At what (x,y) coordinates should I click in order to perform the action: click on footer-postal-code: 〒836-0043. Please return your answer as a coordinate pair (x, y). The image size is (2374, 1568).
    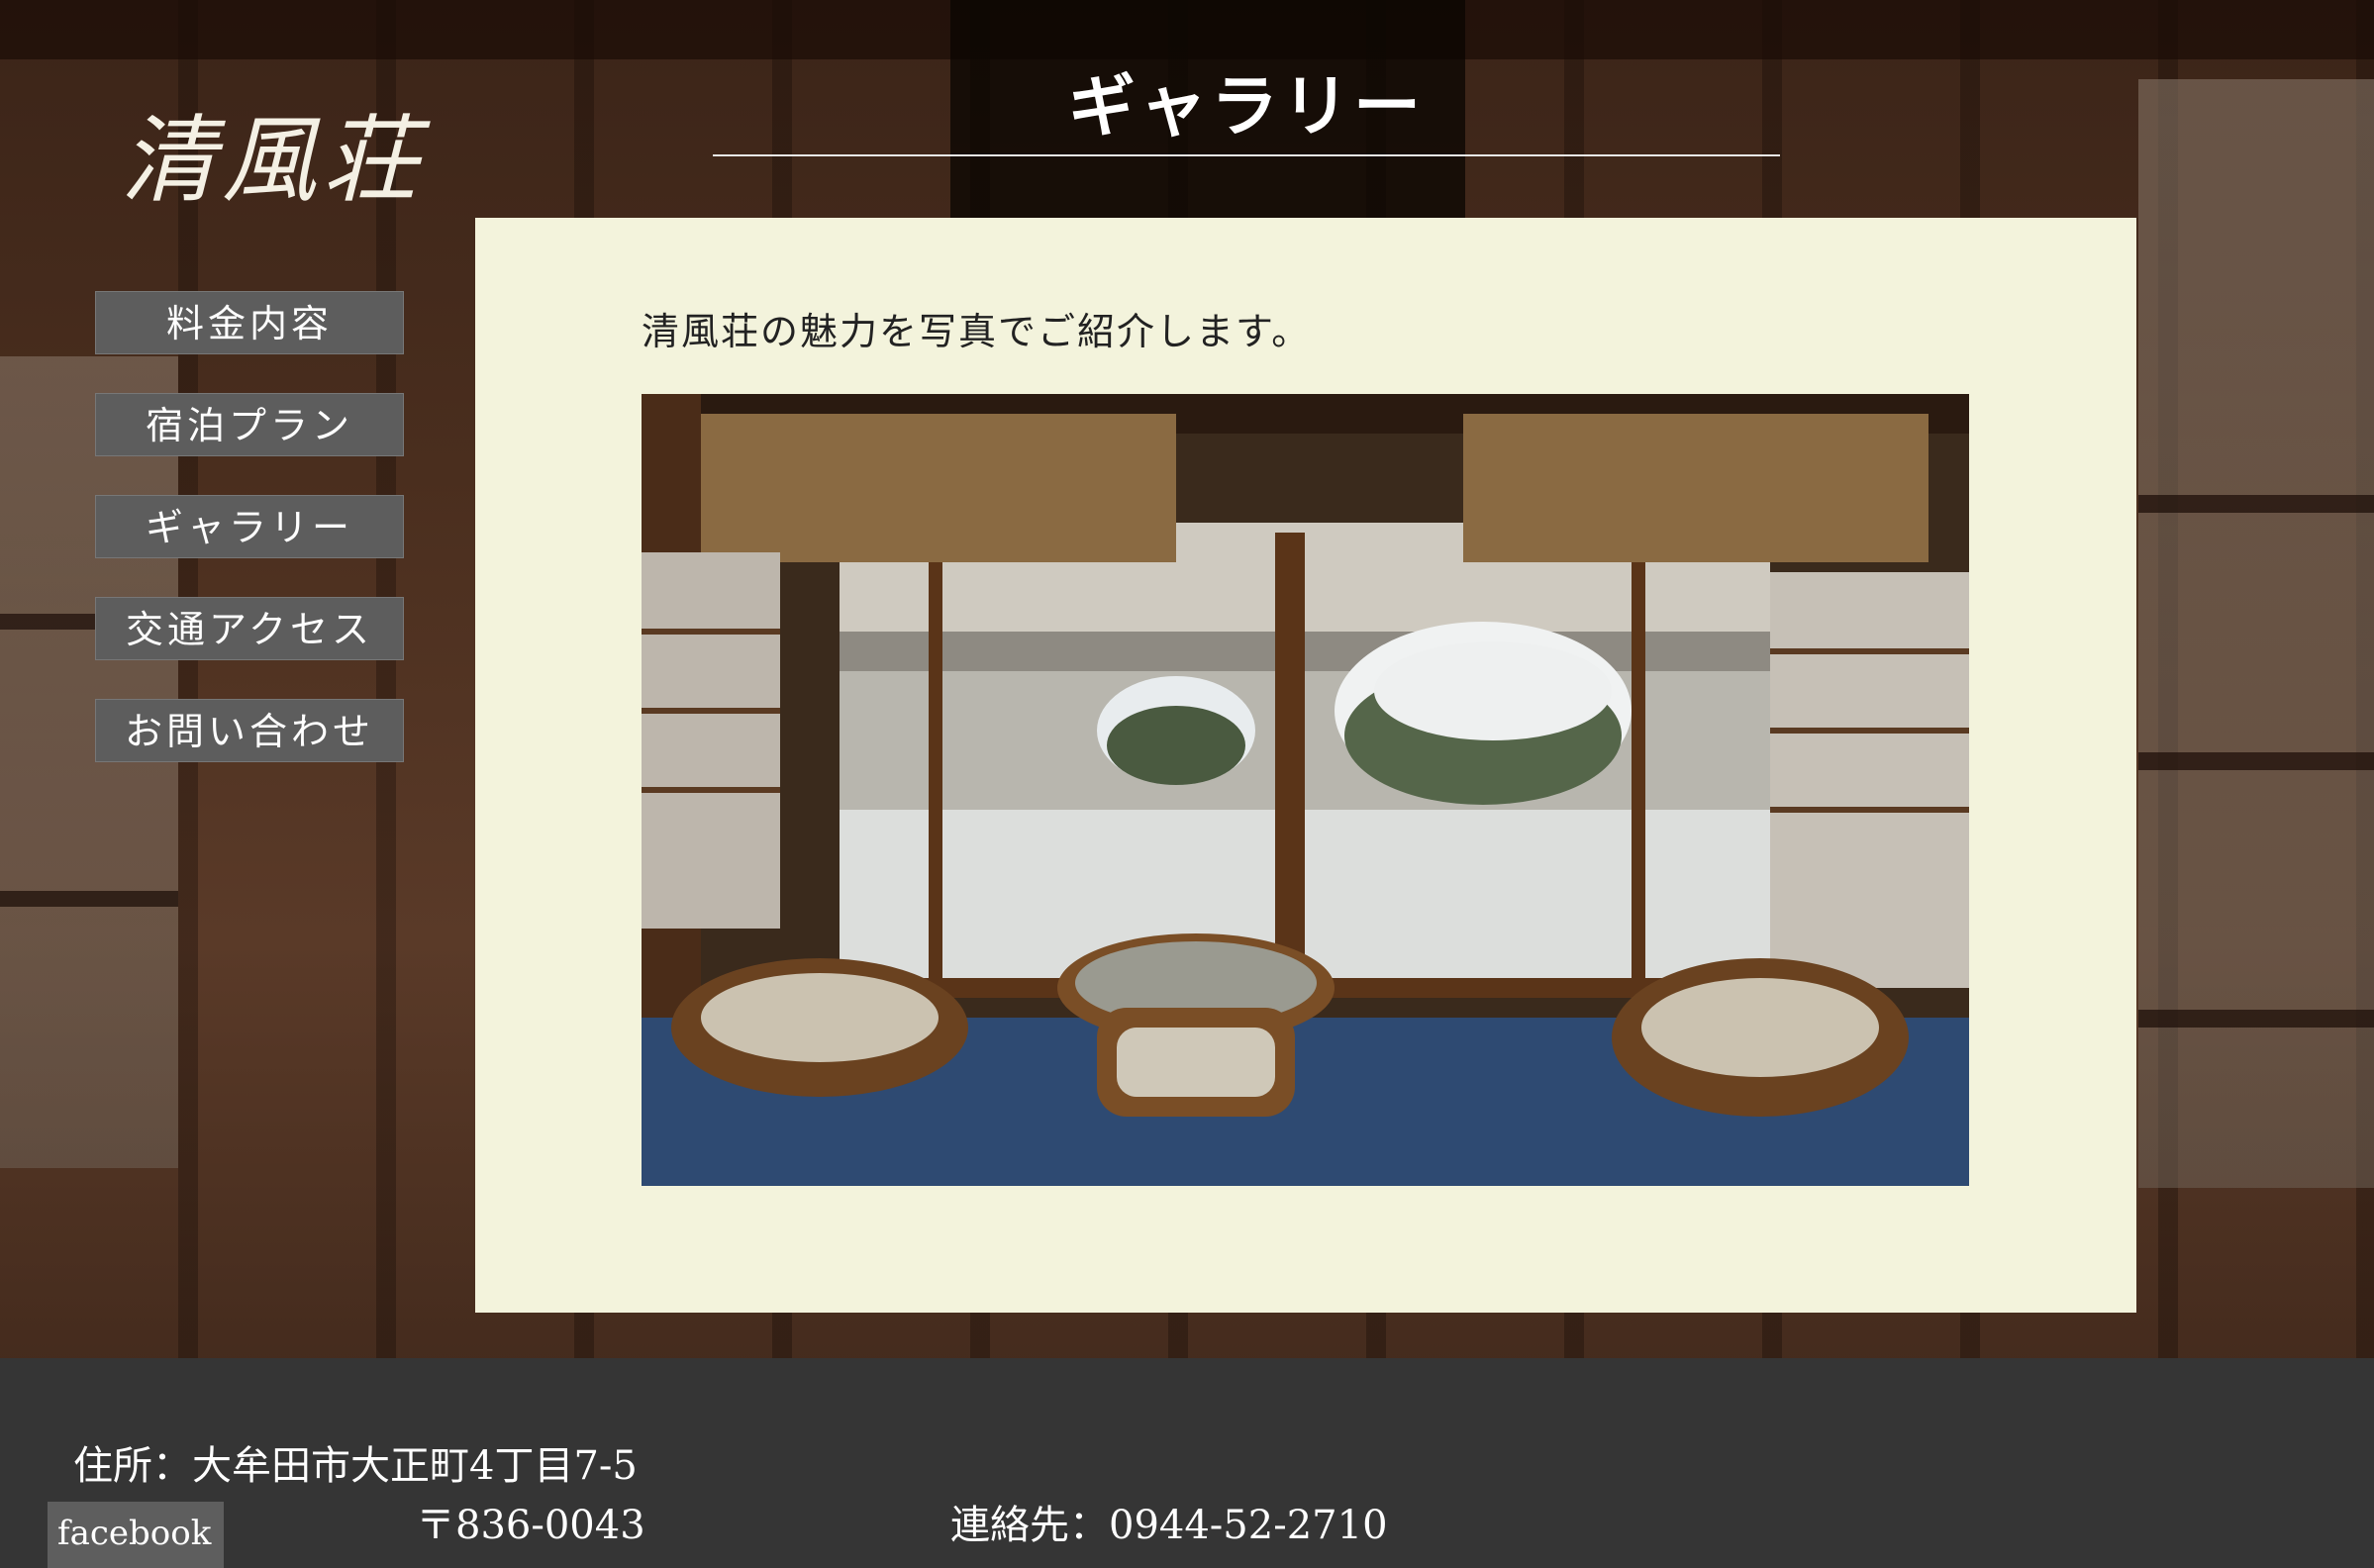
    Looking at the image, I should click on (530, 1525).